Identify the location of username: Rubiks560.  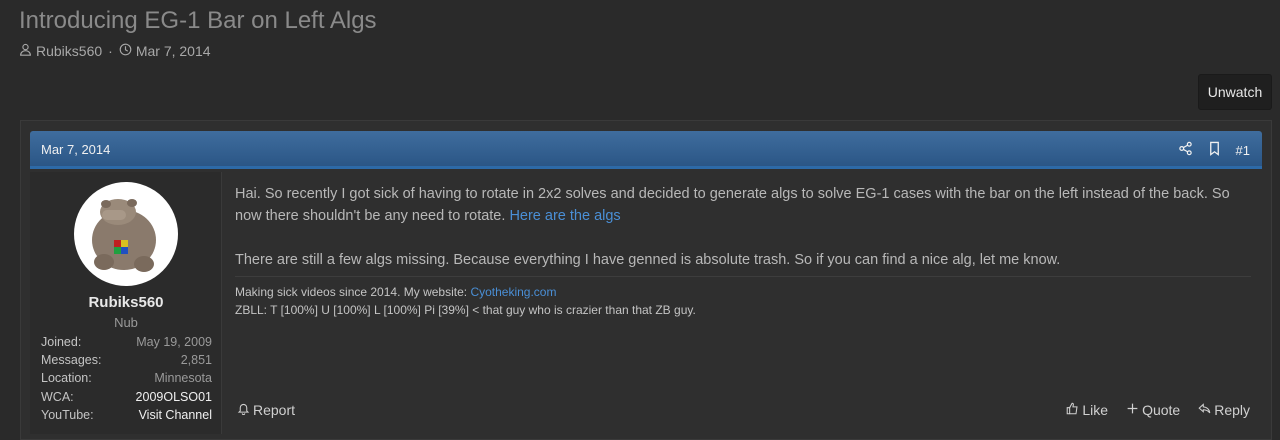
(126, 302).